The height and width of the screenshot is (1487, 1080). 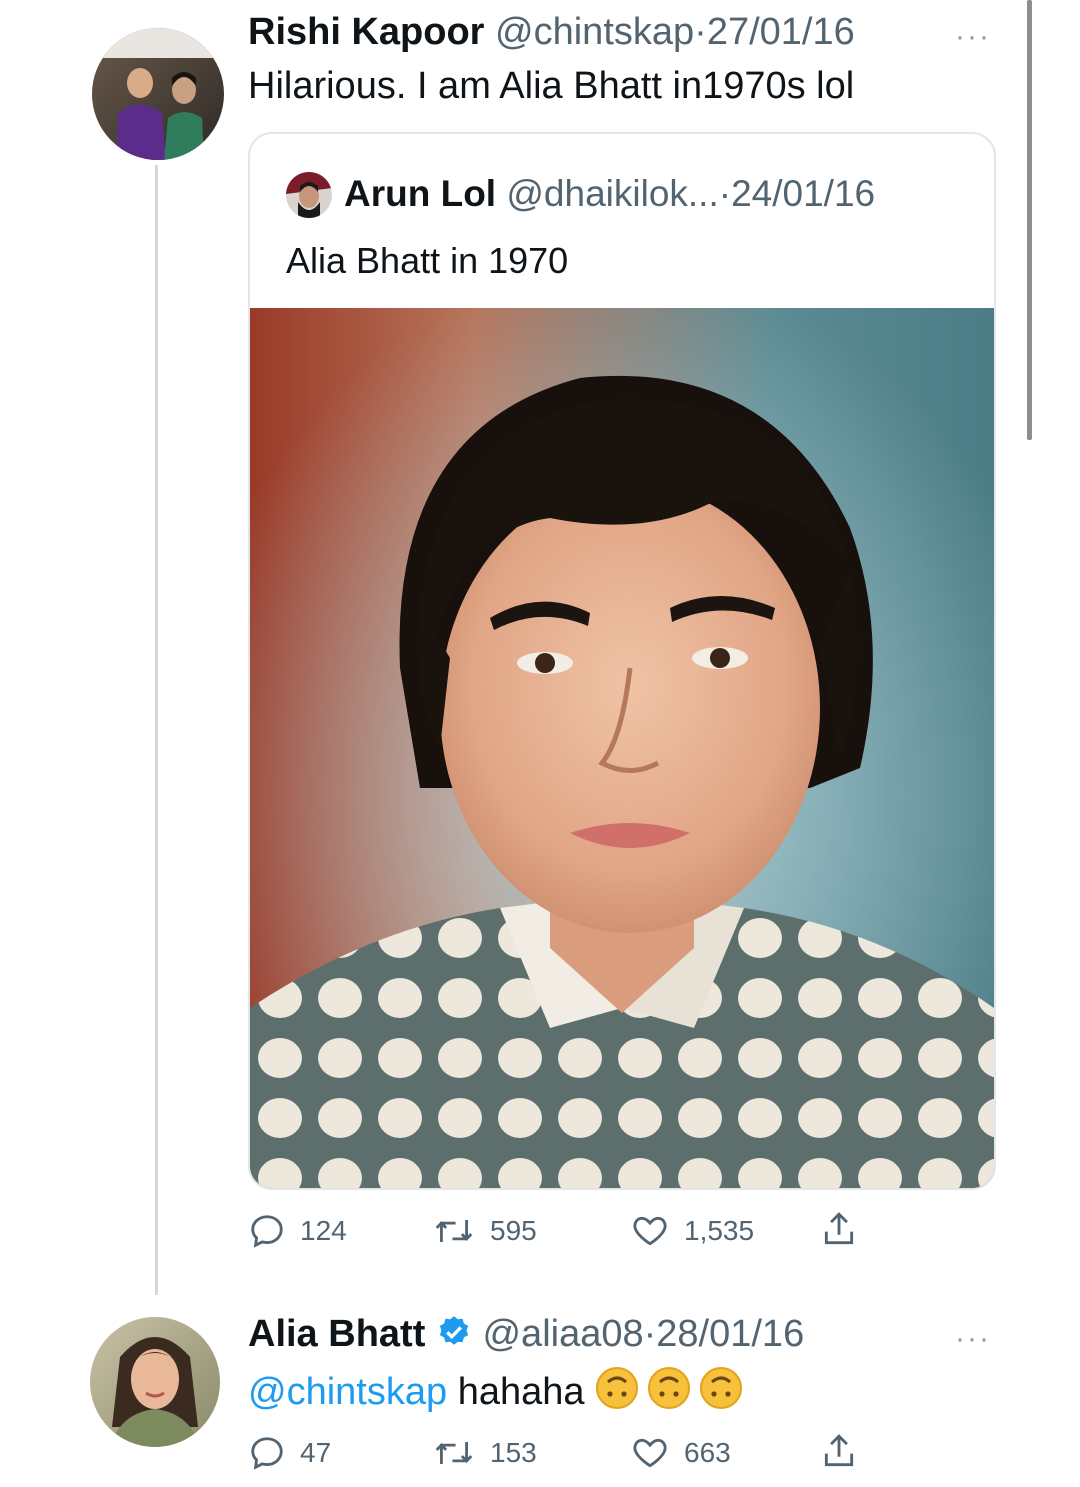 I want to click on tweet1-reply-button: 124, so click(x=297, y=1231).